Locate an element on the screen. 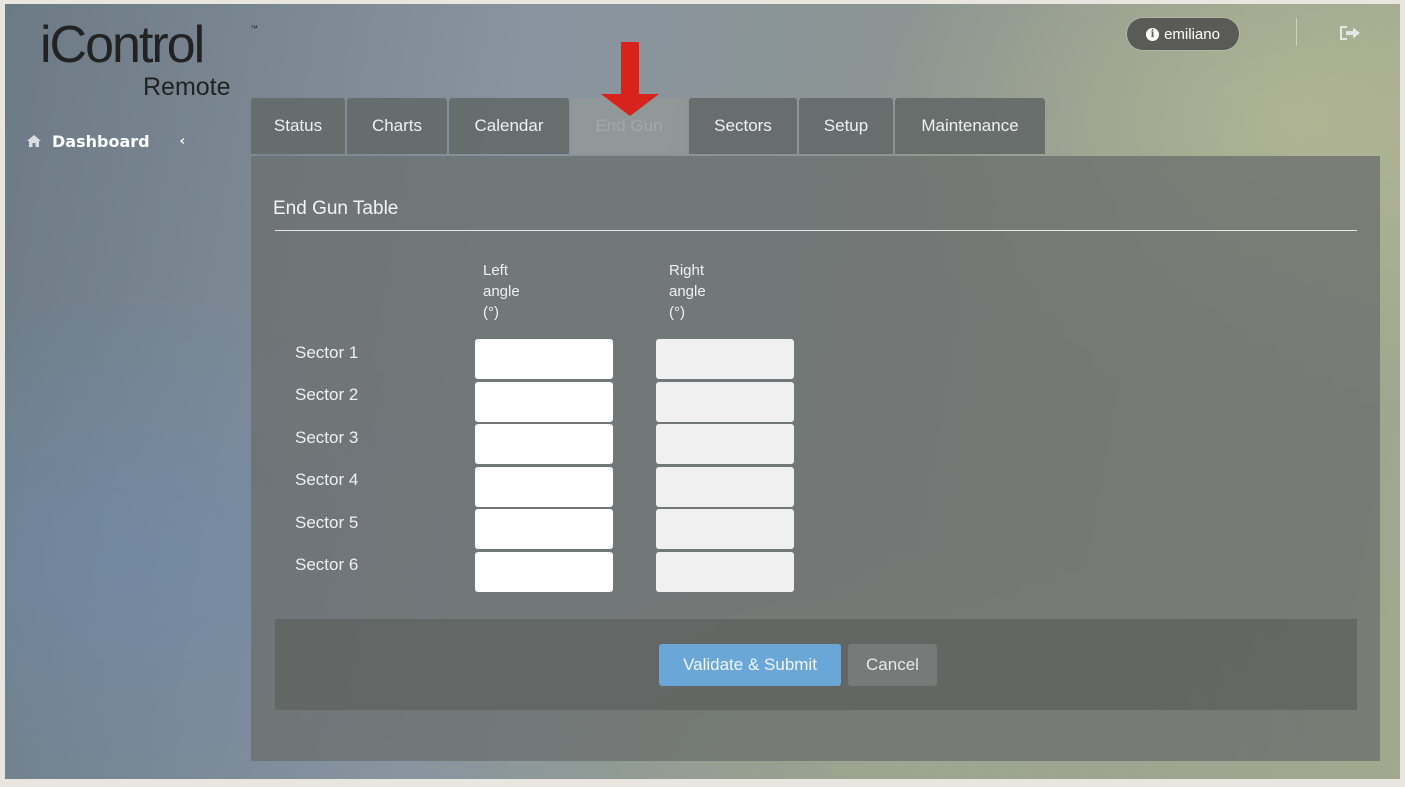 The height and width of the screenshot is (787, 1405). home-icon is located at coordinates (34, 141).